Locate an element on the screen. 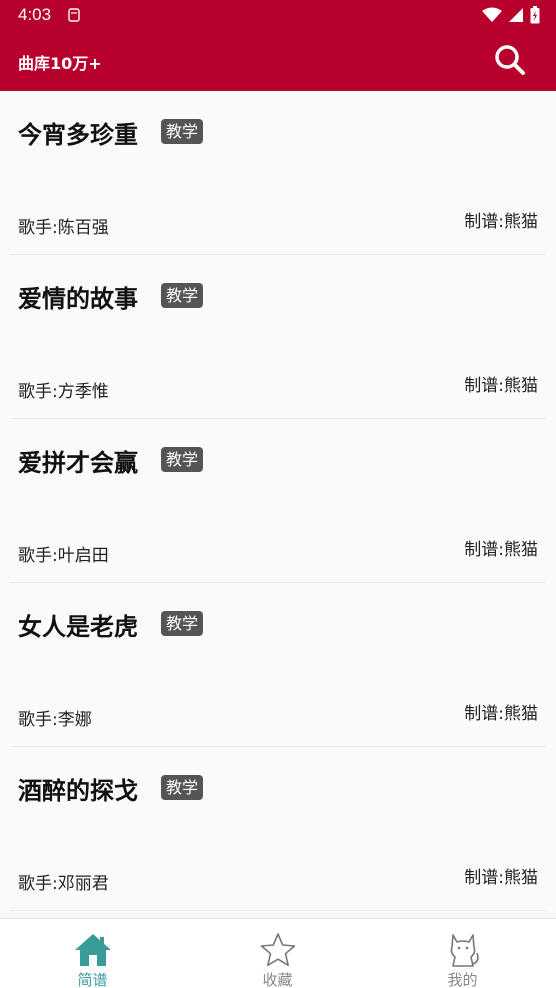  status-icons is located at coordinates (511, 15).